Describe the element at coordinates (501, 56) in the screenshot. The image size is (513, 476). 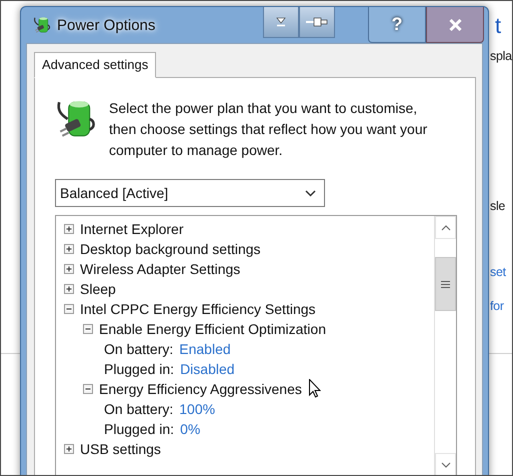
I see `page-text: spla` at that location.